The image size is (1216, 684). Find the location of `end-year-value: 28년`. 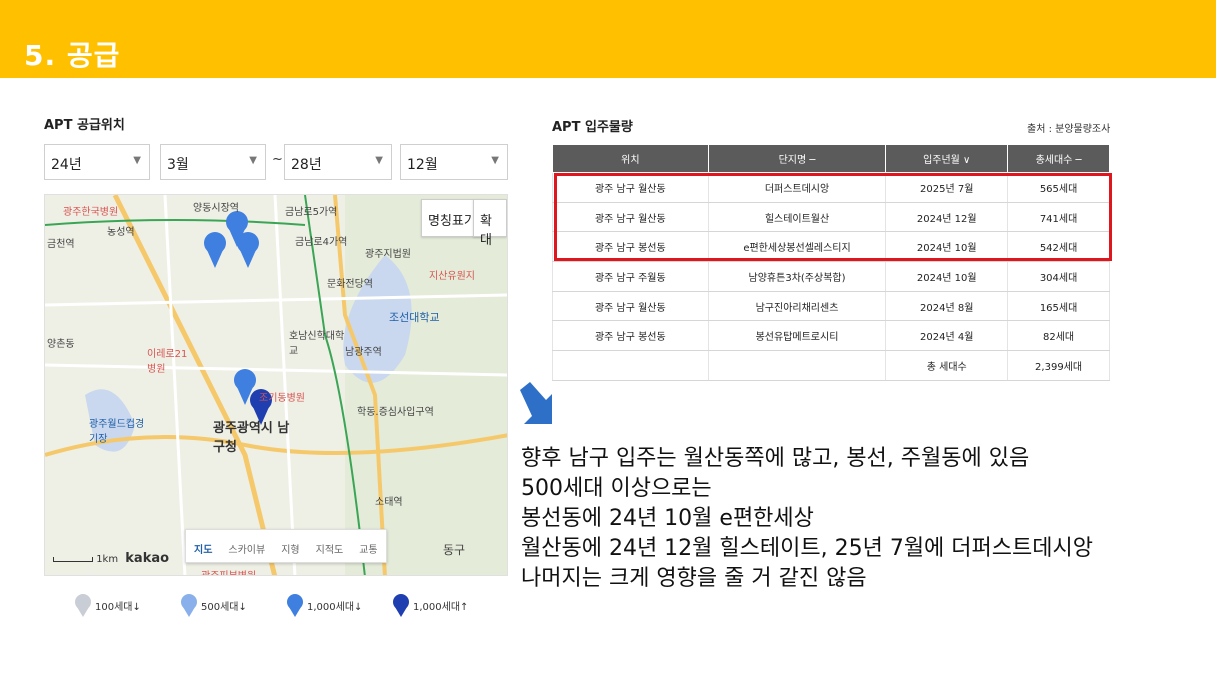

end-year-value: 28년 is located at coordinates (306, 165).